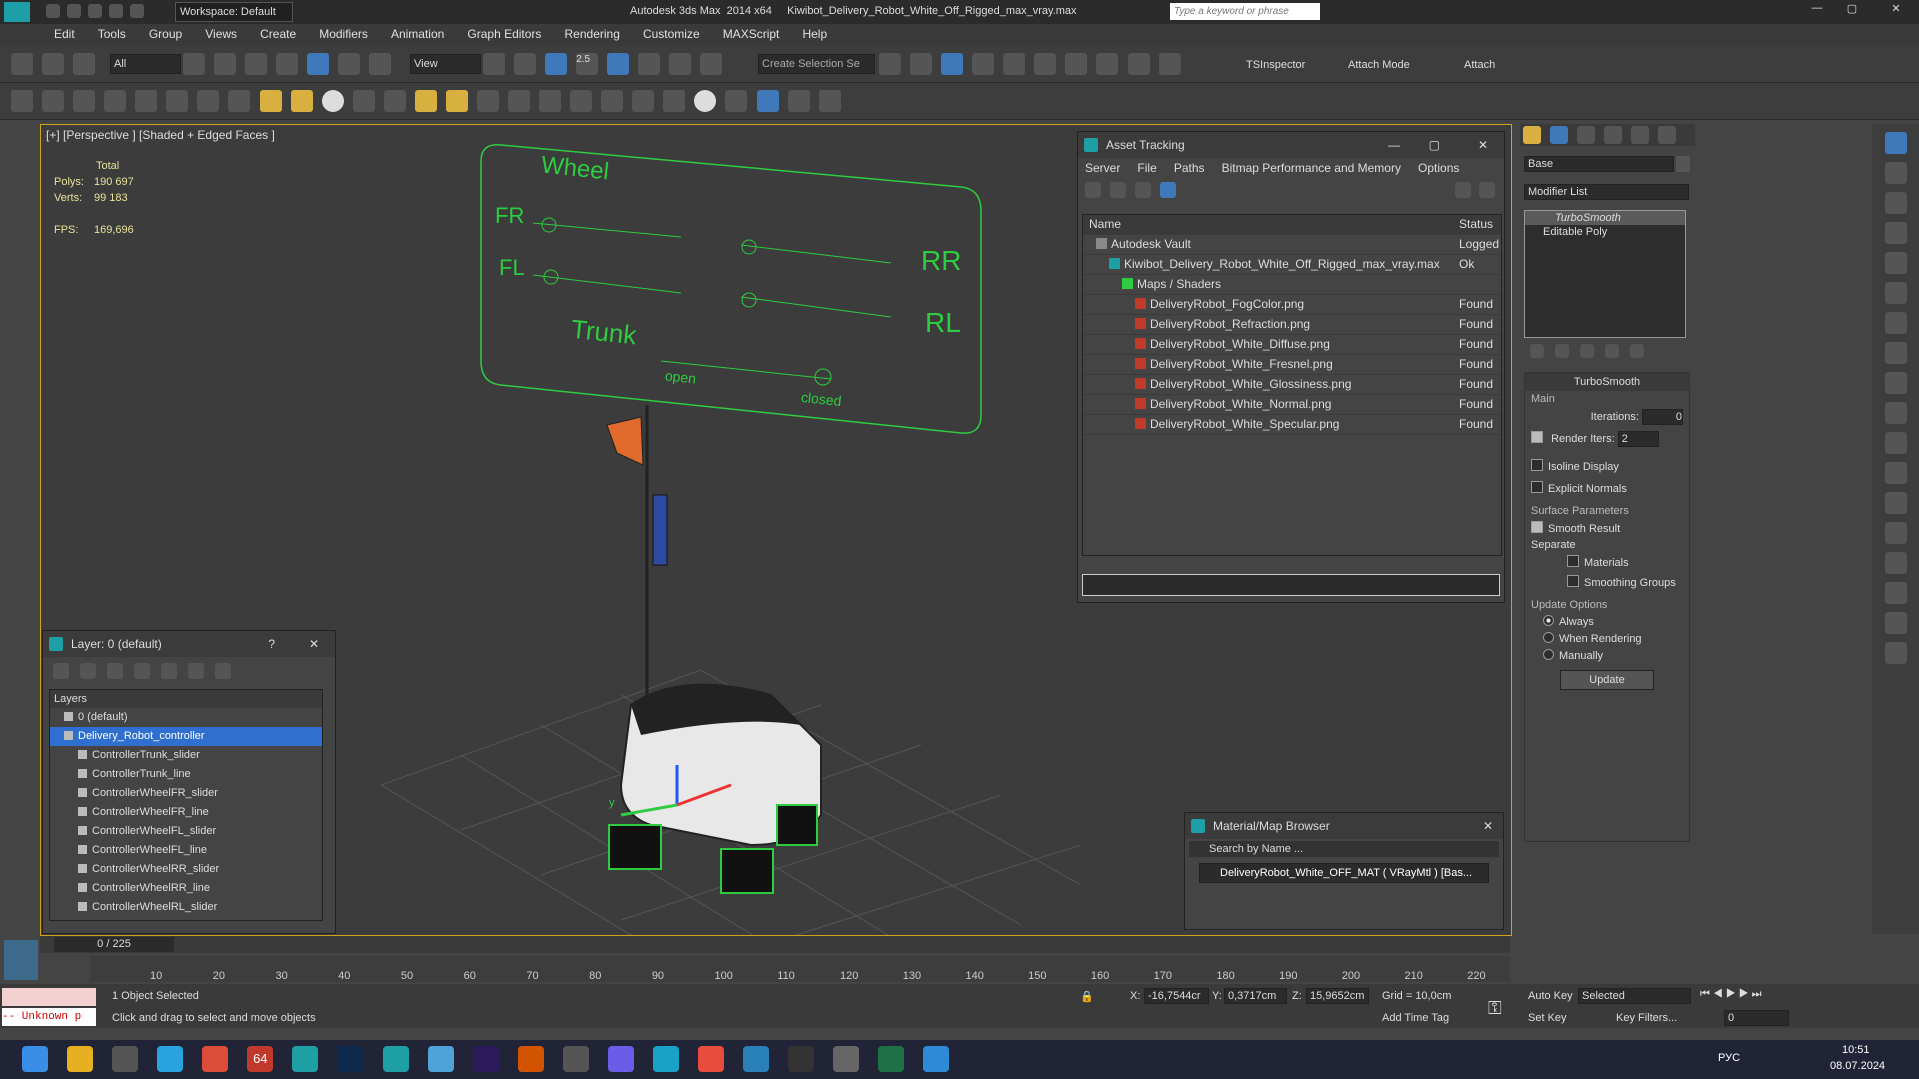 The width and height of the screenshot is (1919, 1079). Describe the element at coordinates (186, 736) in the screenshot. I see `layer-row: Delivery_Robot_controller` at that location.